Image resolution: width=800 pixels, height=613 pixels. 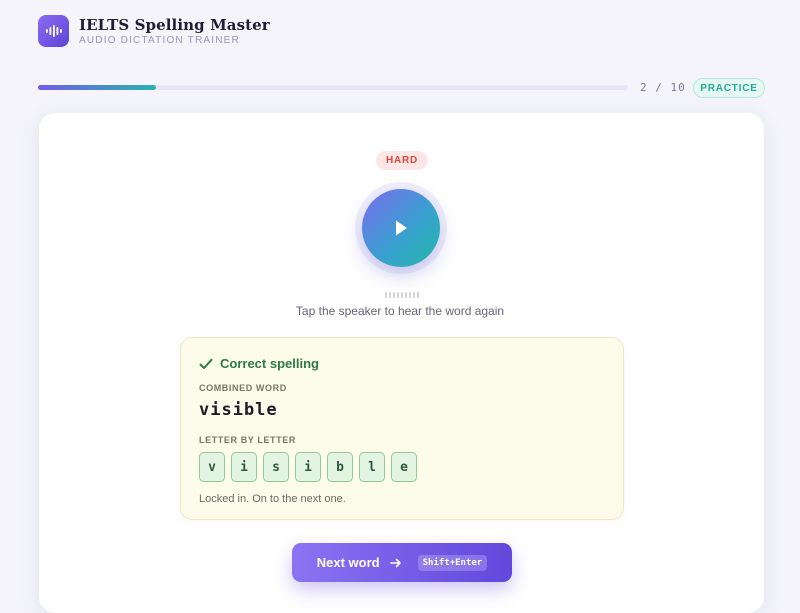 What do you see at coordinates (159, 40) in the screenshot?
I see `app-subtitle: AUDIO DICTATION TRAINER` at bounding box center [159, 40].